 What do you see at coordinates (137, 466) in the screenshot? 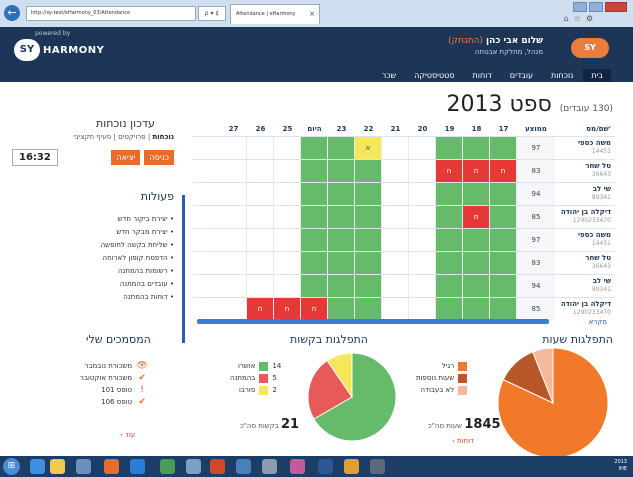
I see `skype-icon` at bounding box center [137, 466].